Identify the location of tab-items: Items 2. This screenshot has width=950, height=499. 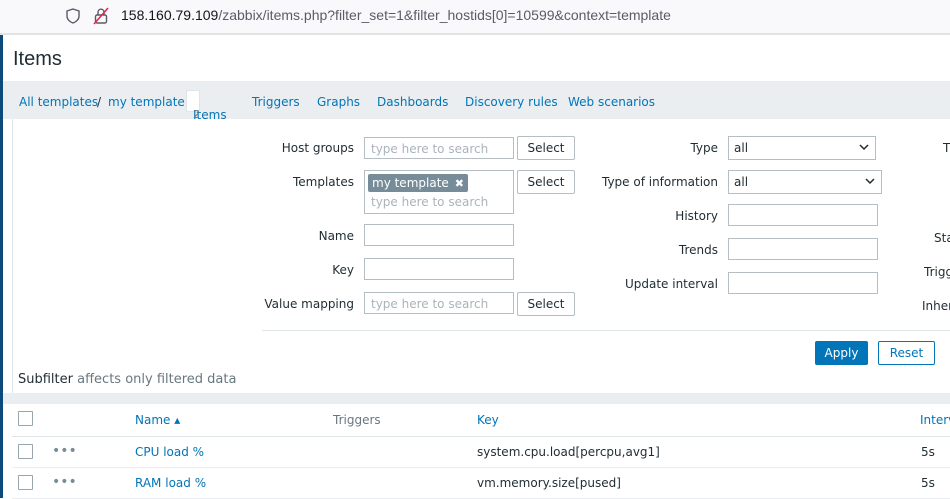
(206, 106).